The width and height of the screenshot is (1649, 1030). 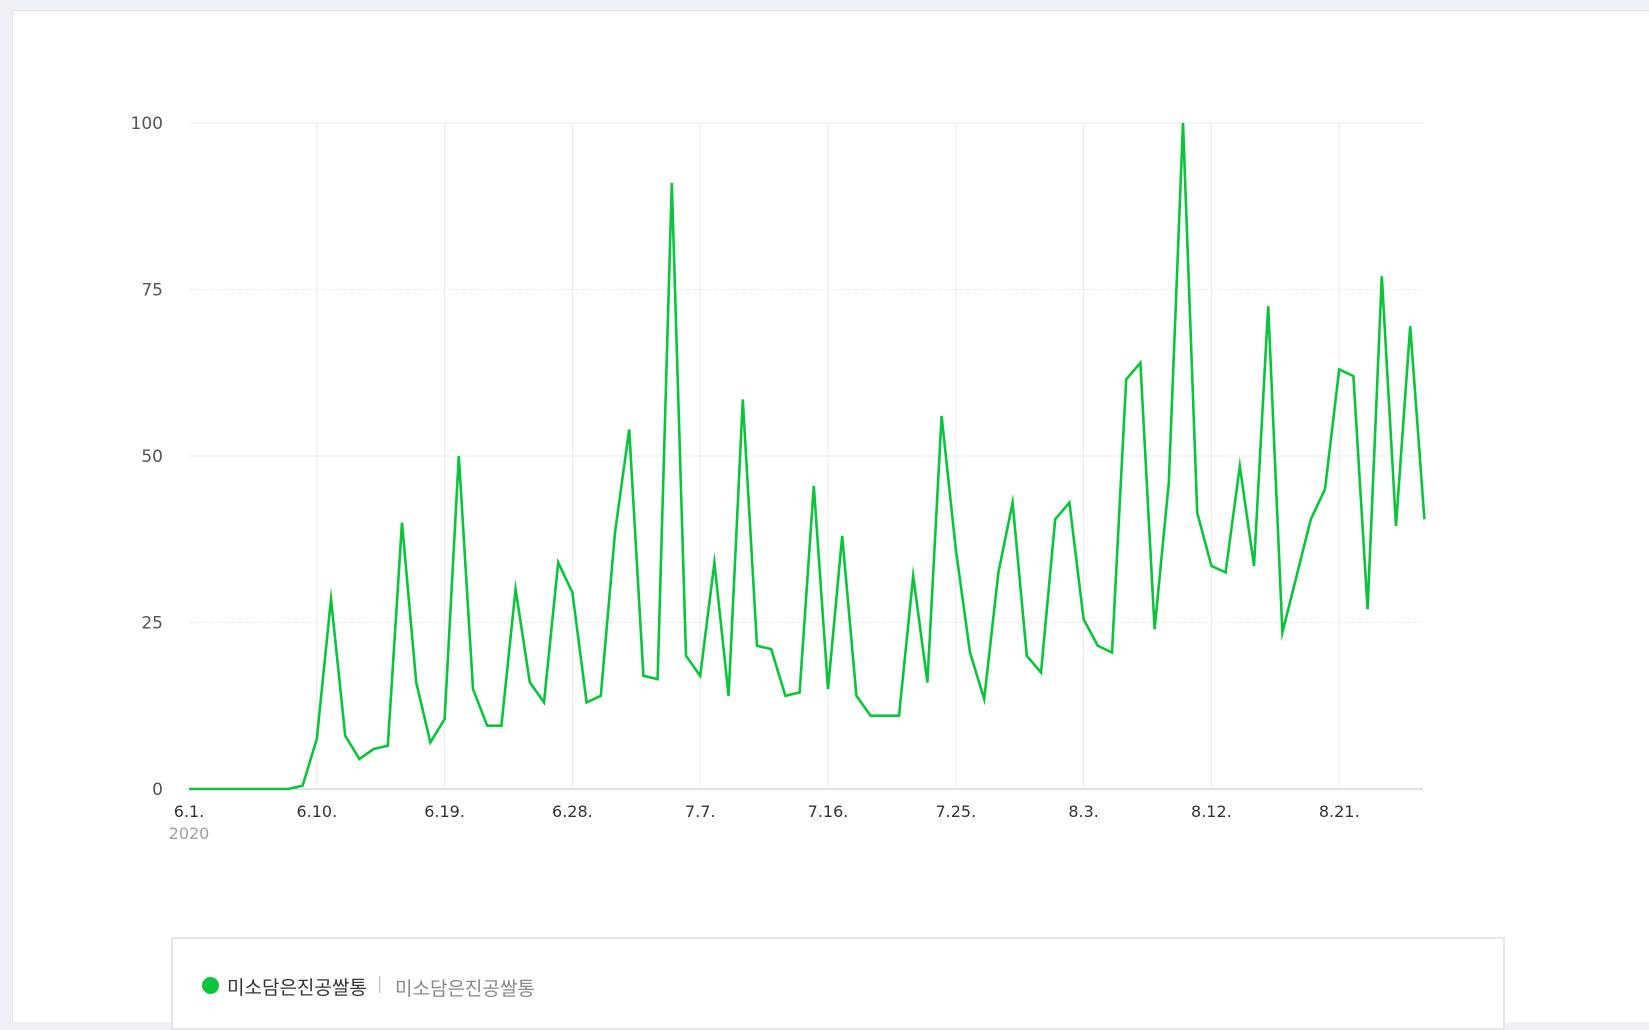 What do you see at coordinates (152, 291) in the screenshot?
I see `y-tick-label: 75` at bounding box center [152, 291].